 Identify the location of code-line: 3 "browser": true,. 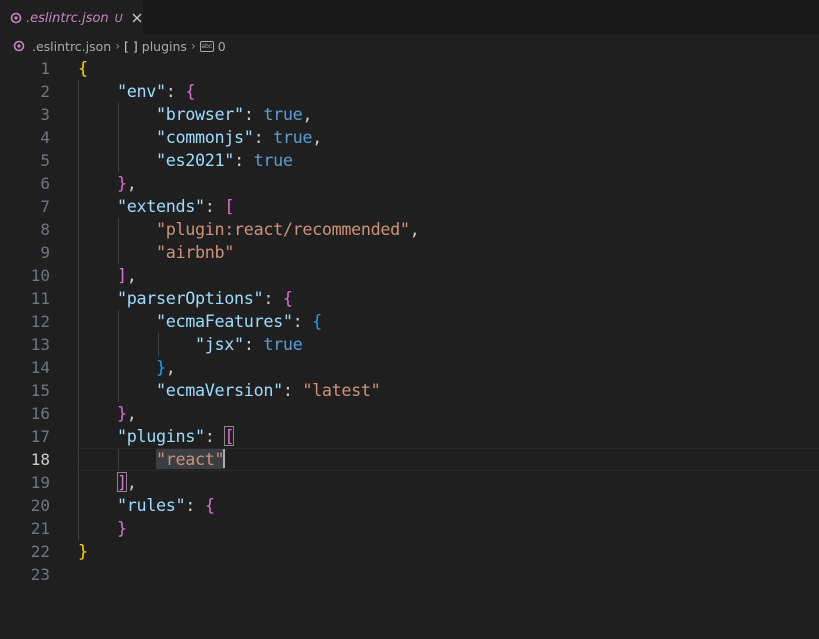
(409, 114).